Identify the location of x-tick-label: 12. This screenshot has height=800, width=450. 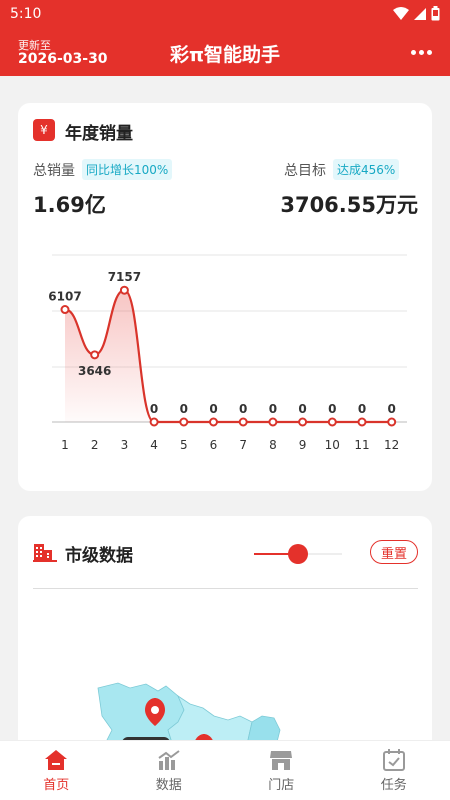
(391, 445).